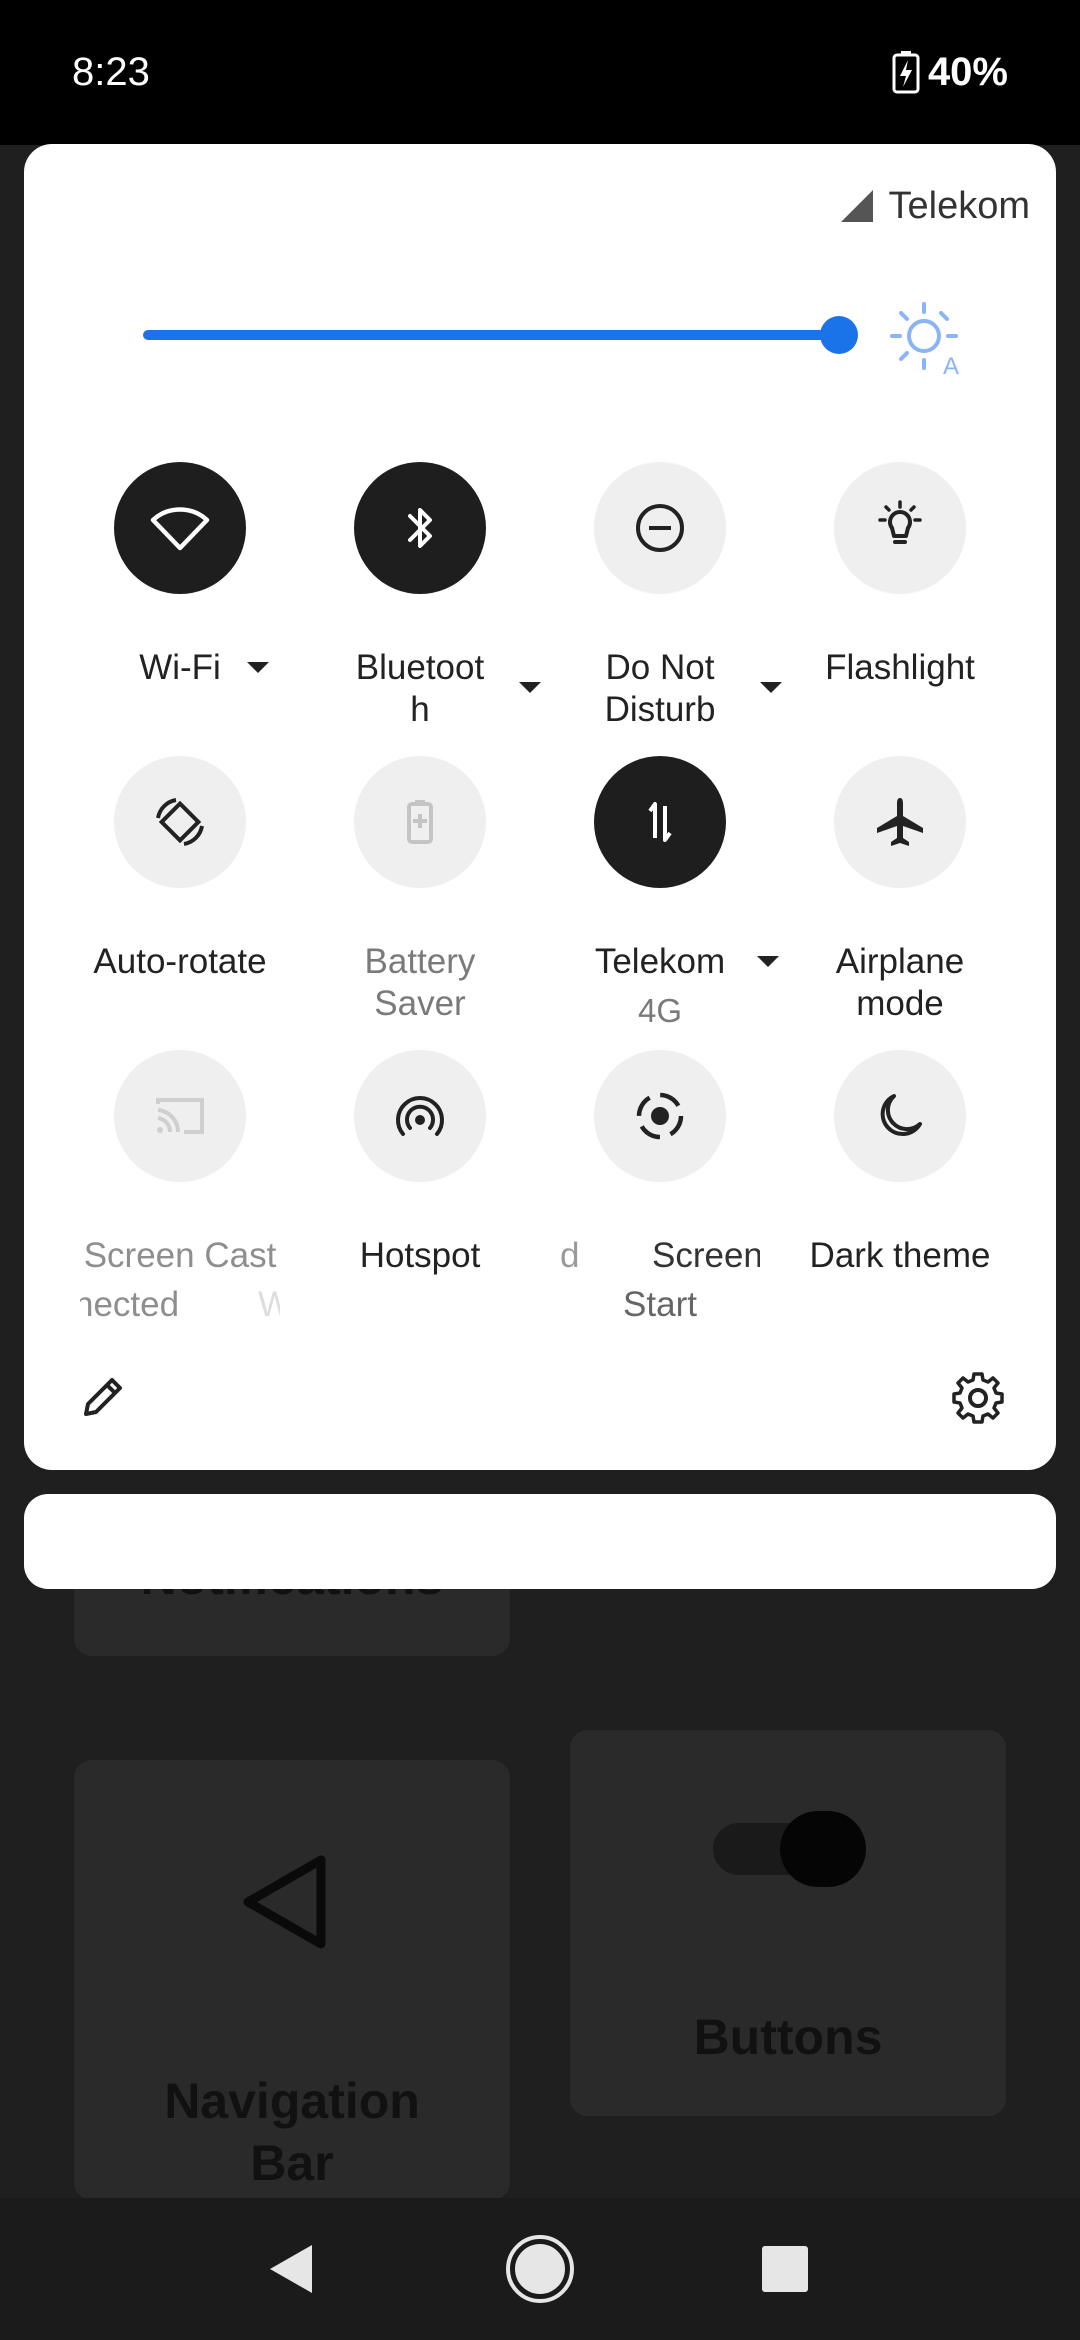 This screenshot has width=1080, height=2340. I want to click on tile-screen-record-label-clip: d Screen, so click(660, 1256).